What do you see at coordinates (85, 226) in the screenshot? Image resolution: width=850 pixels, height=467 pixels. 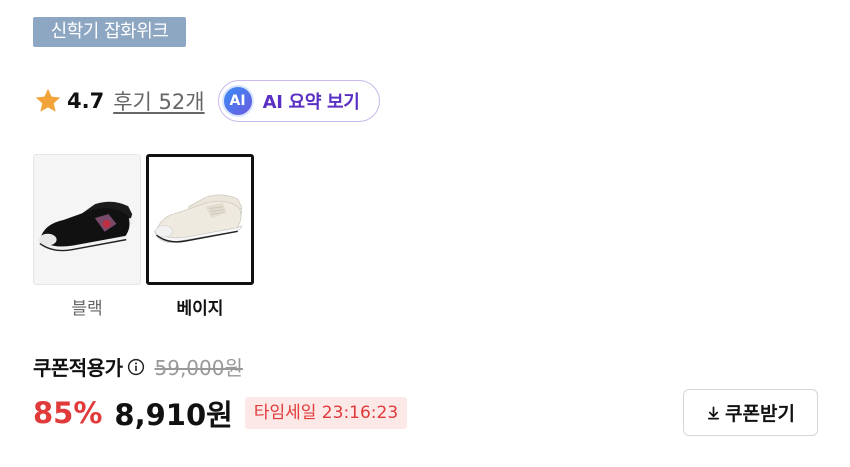 I see `black-sneaker-image` at bounding box center [85, 226].